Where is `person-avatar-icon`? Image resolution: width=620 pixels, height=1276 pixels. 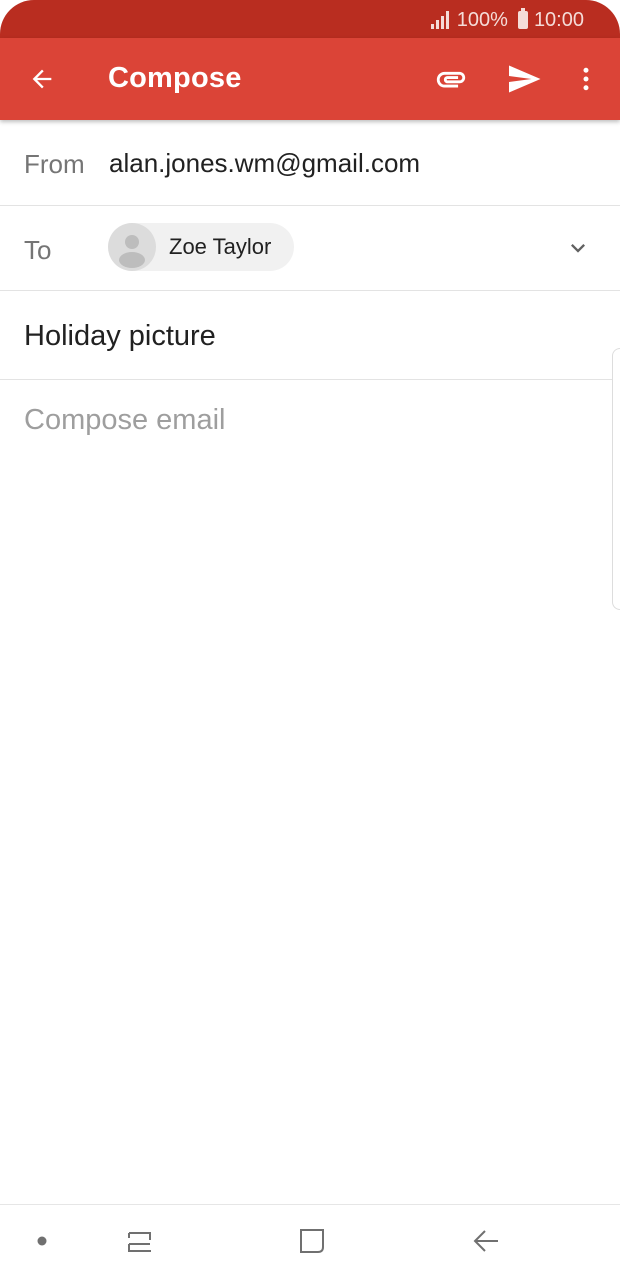 person-avatar-icon is located at coordinates (132, 247).